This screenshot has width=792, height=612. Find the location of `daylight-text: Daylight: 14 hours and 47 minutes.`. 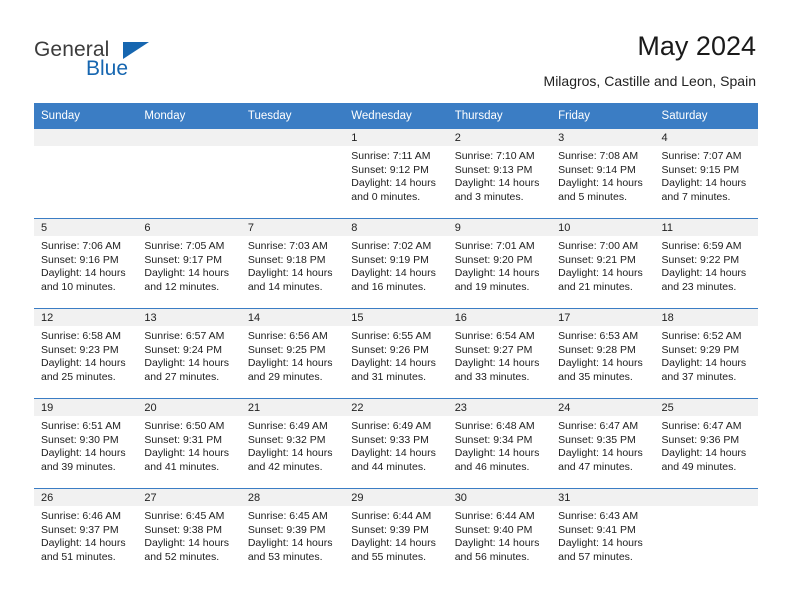

daylight-text: Daylight: 14 hours and 47 minutes. is located at coordinates (600, 460).